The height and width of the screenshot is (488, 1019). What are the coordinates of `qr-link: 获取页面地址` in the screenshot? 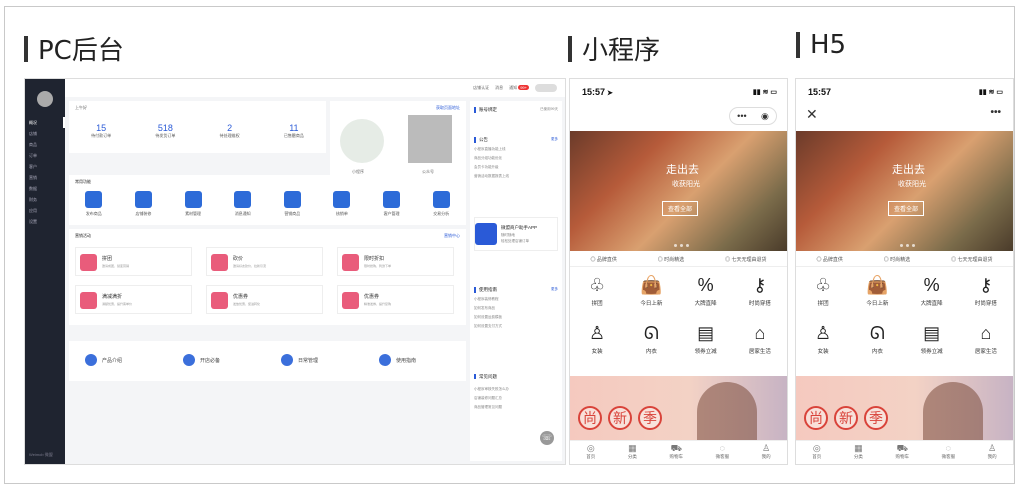 It's located at (448, 108).